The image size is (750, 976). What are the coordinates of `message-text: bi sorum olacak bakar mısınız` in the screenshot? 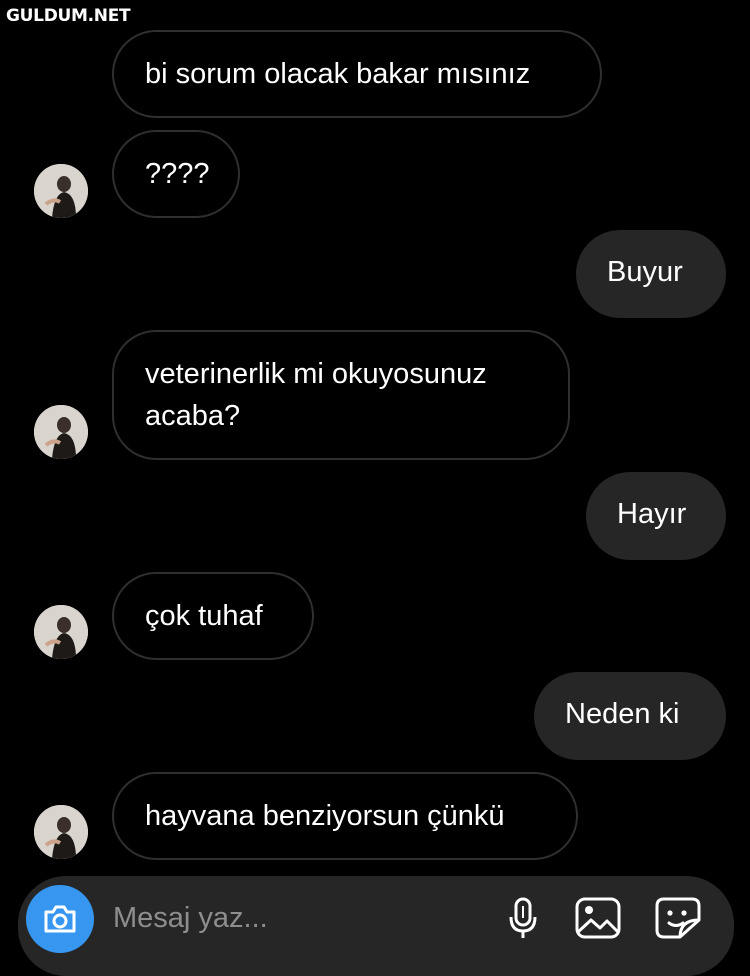 It's located at (338, 74).